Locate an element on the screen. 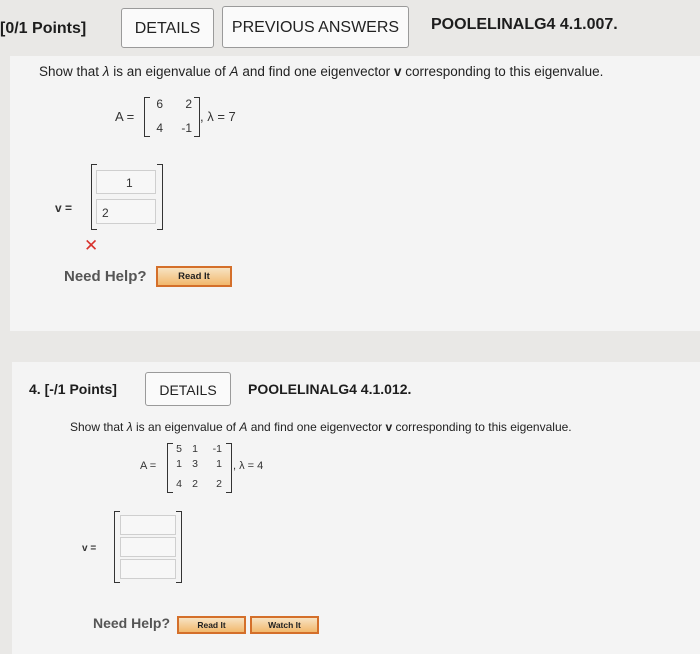 The image size is (700, 654). matrix-right-bracket is located at coordinates (229, 468).